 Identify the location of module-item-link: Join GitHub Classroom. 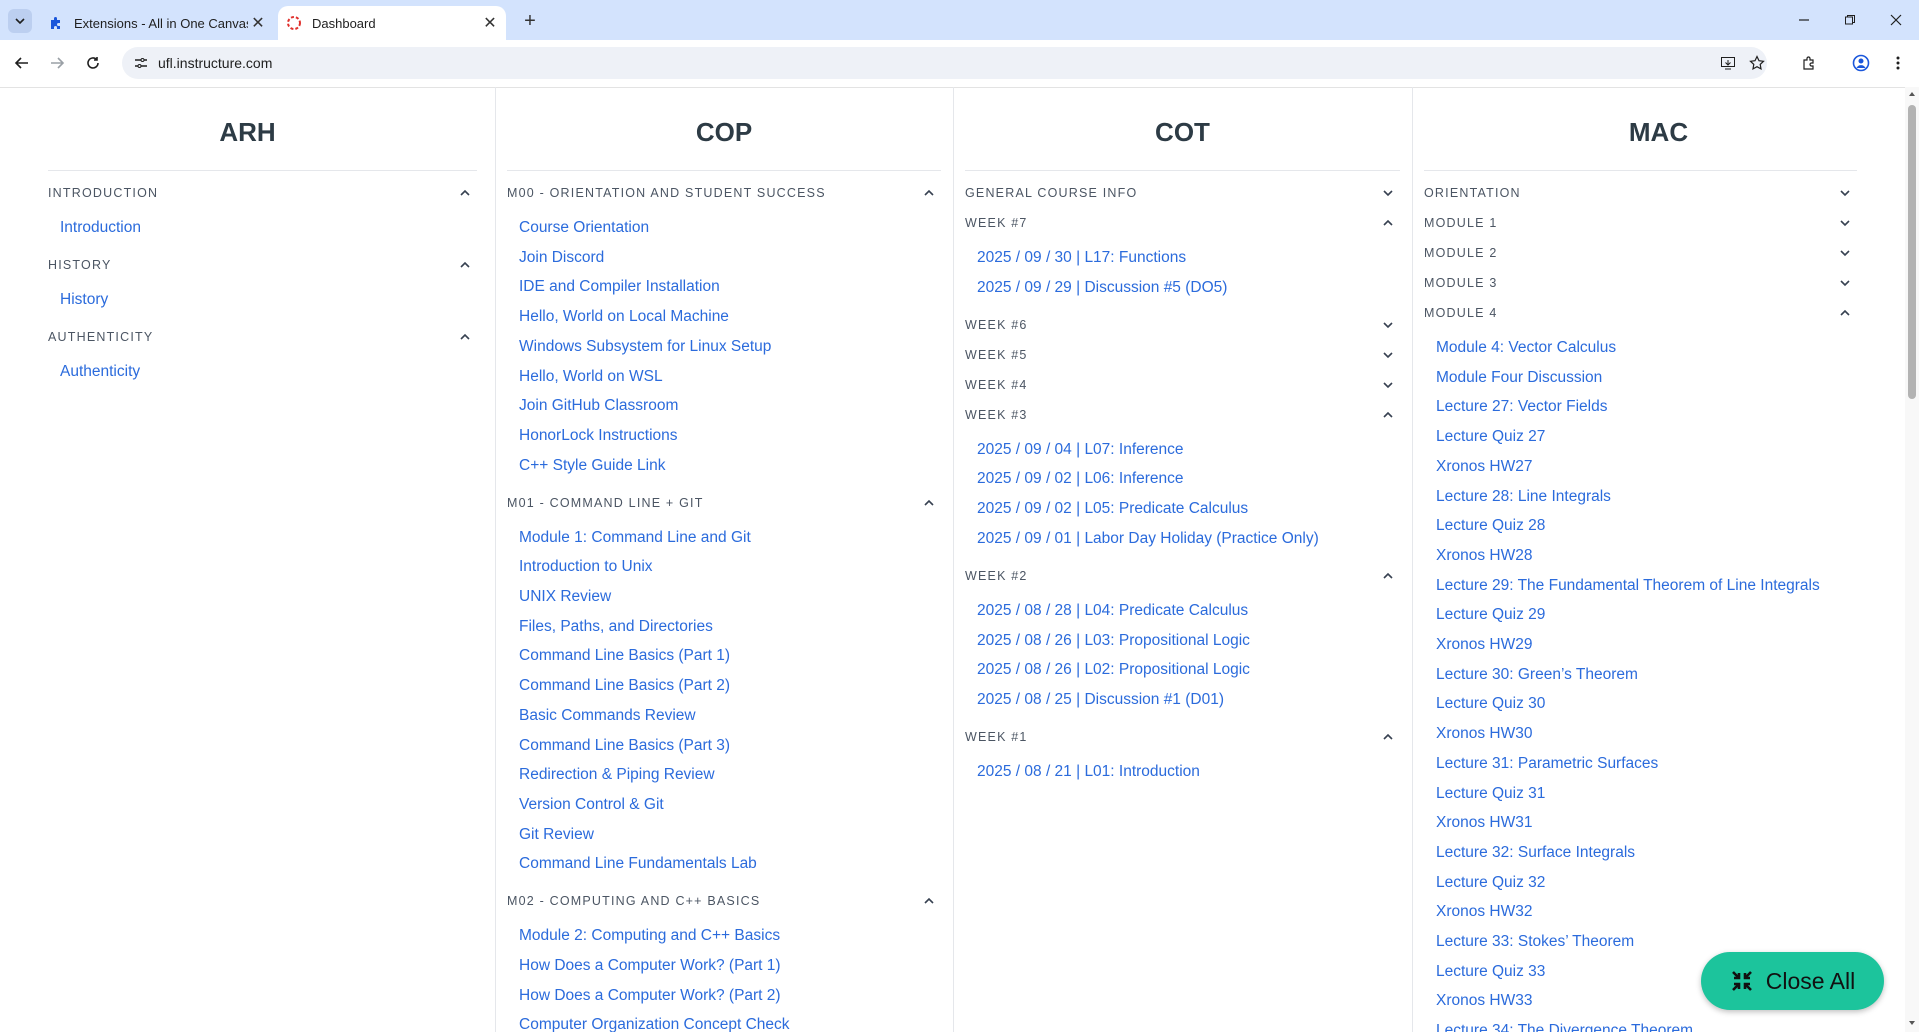
(598, 406).